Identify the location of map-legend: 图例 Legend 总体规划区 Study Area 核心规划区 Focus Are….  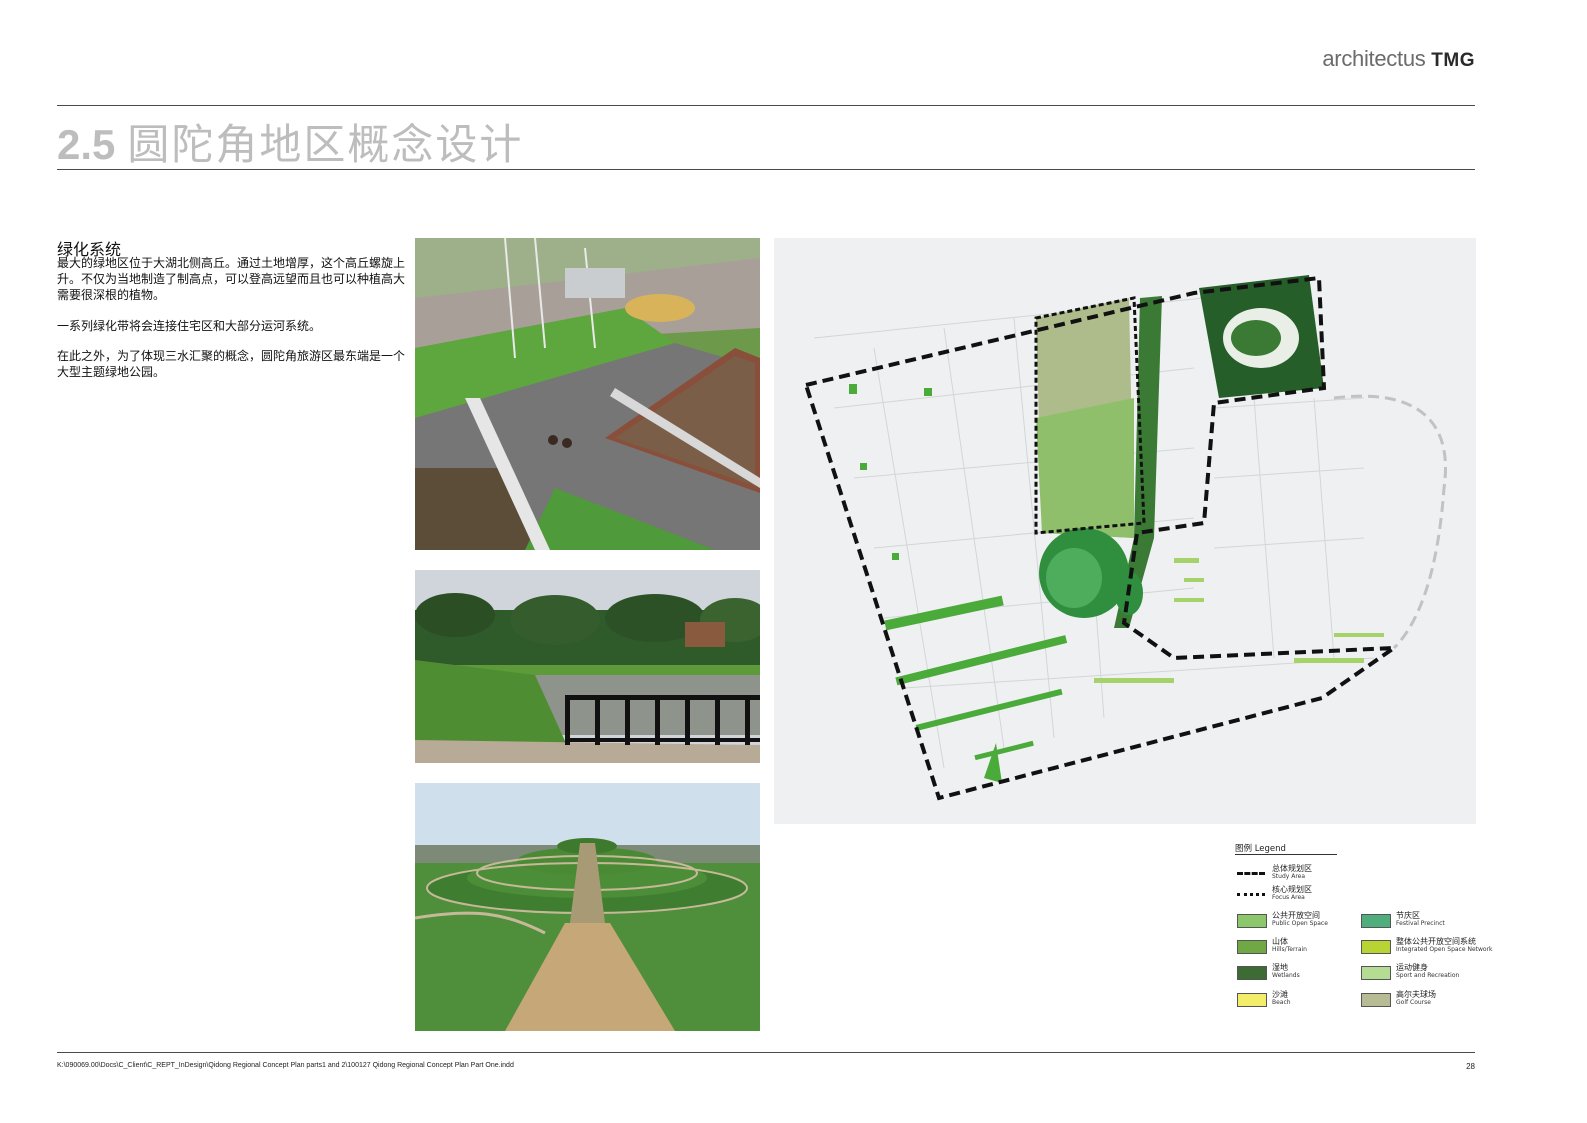
(1364, 932).